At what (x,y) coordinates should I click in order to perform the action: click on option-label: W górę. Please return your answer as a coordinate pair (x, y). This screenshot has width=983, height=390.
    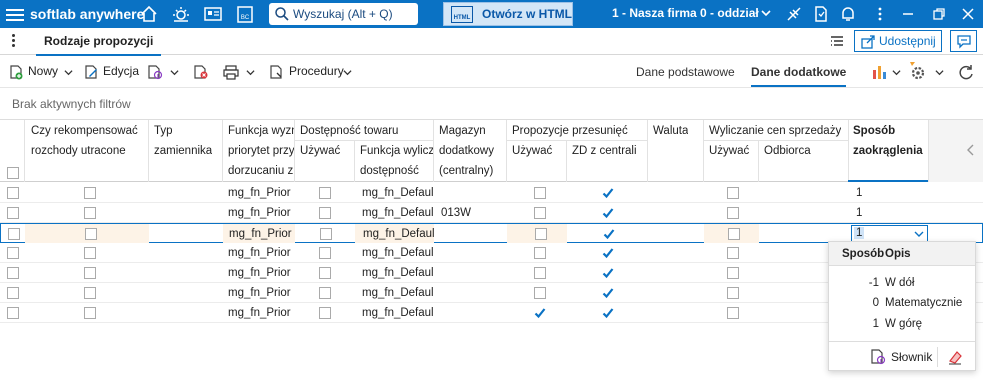
    Looking at the image, I should click on (904, 324).